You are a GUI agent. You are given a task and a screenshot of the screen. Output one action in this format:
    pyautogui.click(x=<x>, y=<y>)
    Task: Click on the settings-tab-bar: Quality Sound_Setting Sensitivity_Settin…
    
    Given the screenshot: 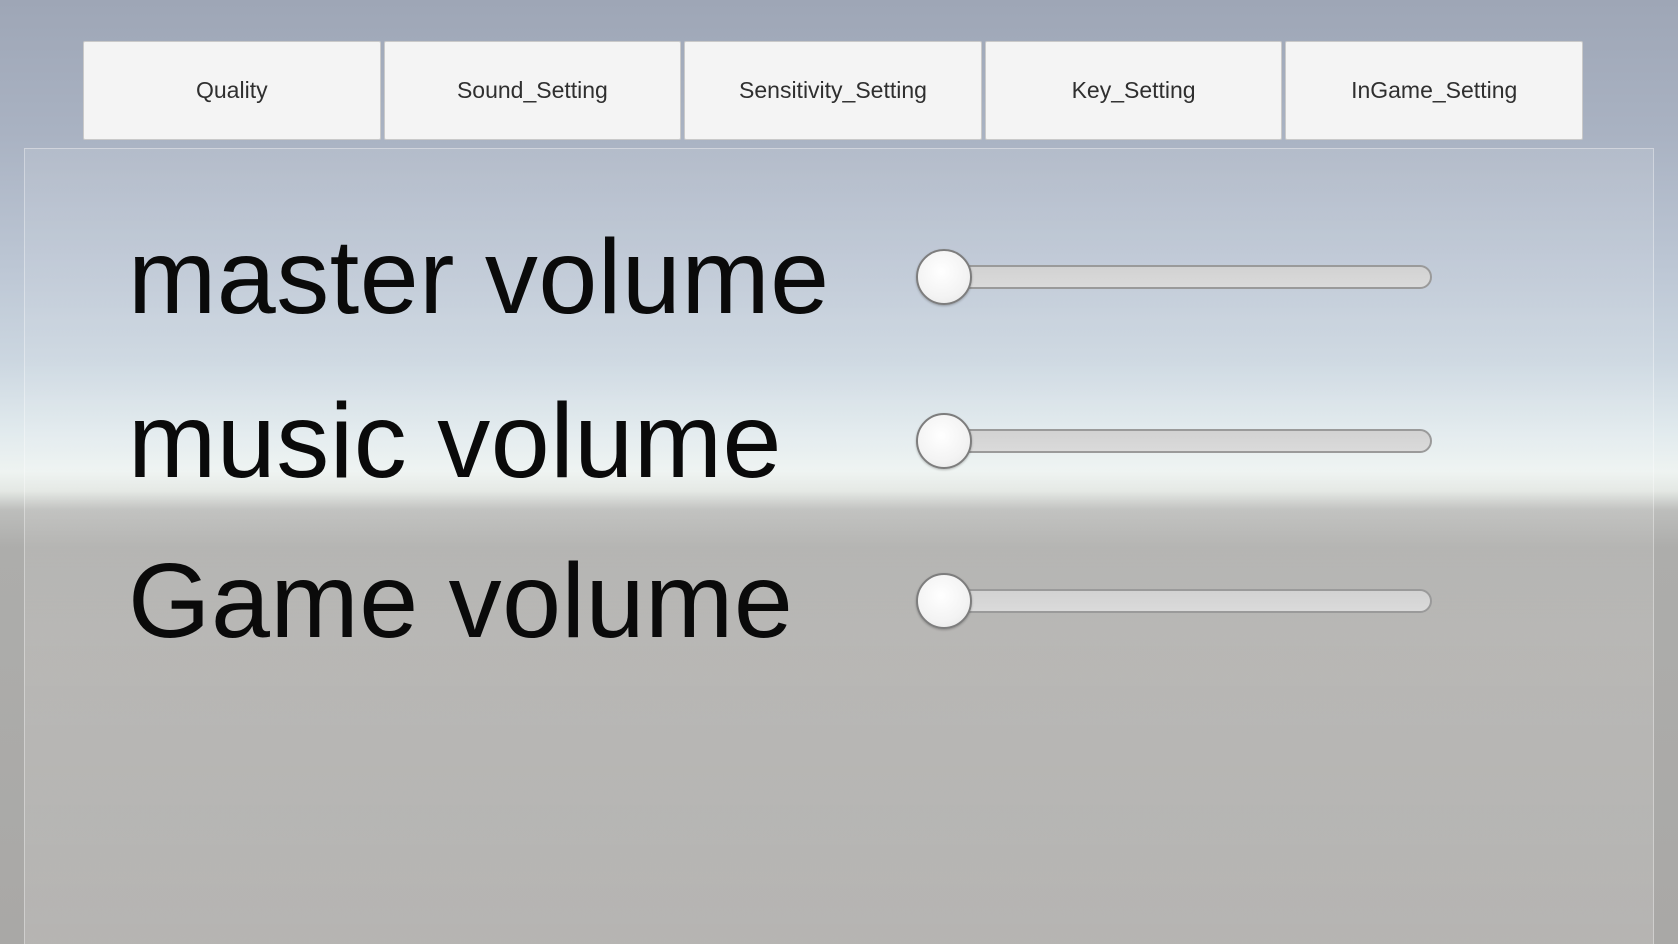 What is the action you would take?
    pyautogui.click(x=833, y=90)
    